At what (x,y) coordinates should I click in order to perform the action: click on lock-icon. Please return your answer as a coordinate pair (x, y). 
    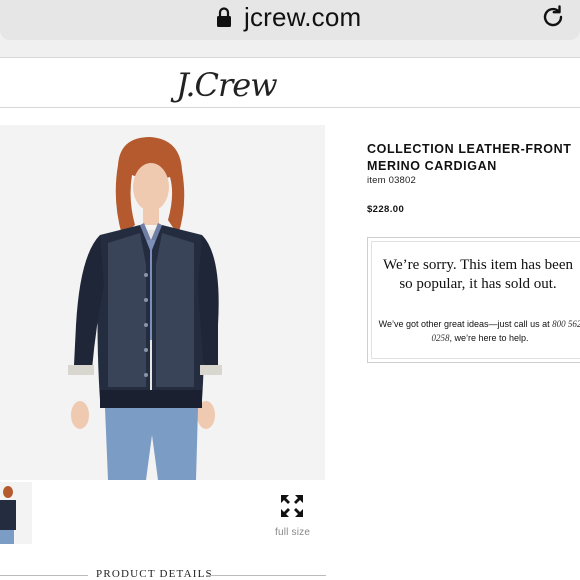
    Looking at the image, I should click on (224, 17).